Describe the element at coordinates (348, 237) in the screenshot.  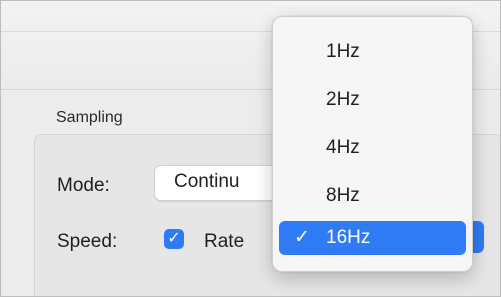
I see `menu-item-label: 16Hz` at that location.